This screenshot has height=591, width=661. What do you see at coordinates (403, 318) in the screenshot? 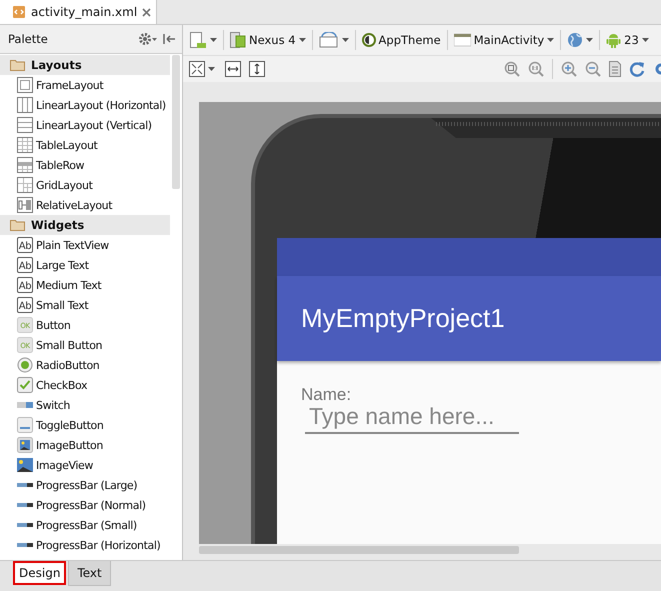
I see `app-title: MyEmptyProject1` at bounding box center [403, 318].